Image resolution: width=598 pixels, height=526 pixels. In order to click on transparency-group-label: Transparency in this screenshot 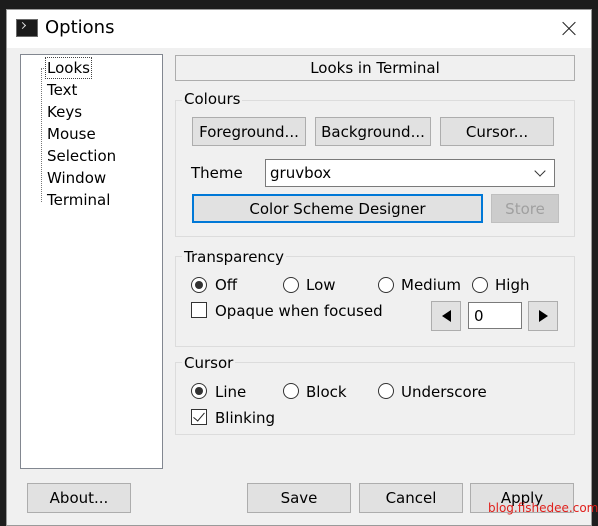, I will do `click(234, 257)`.